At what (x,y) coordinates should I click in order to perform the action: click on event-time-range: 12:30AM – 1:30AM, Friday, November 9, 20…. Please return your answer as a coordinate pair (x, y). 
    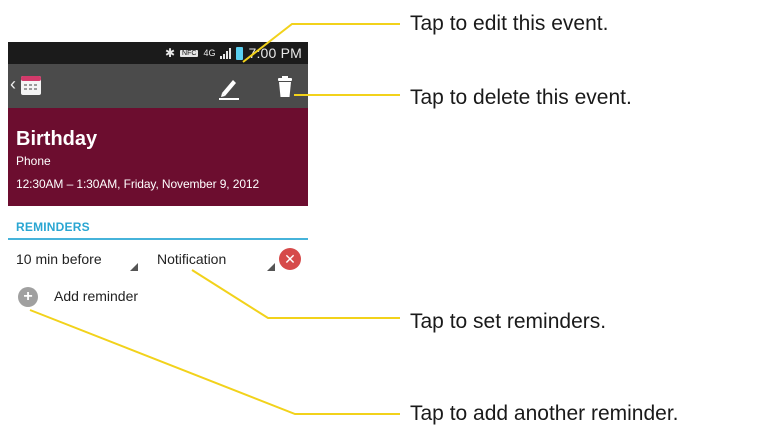
    Looking at the image, I should click on (138, 184).